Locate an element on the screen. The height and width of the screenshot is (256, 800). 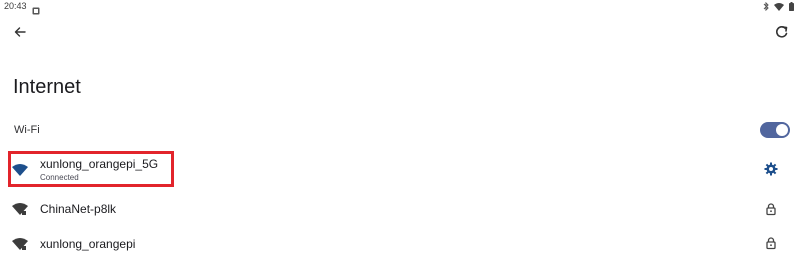
network-item-xunlong-orangepi-5g: xunlong_orangepi_5G Connected is located at coordinates (400, 169).